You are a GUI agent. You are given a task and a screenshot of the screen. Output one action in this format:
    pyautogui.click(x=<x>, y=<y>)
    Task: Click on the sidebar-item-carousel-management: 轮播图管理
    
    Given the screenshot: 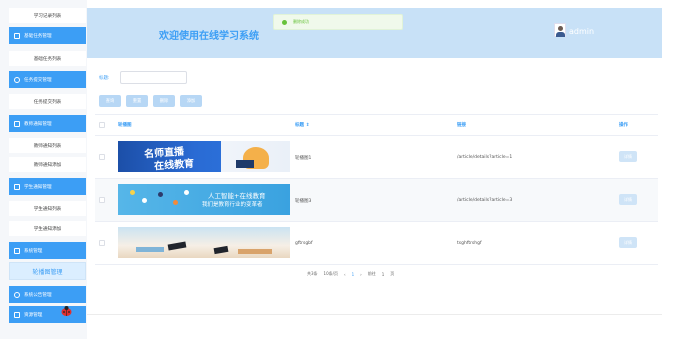 What is the action you would take?
    pyautogui.click(x=47, y=271)
    